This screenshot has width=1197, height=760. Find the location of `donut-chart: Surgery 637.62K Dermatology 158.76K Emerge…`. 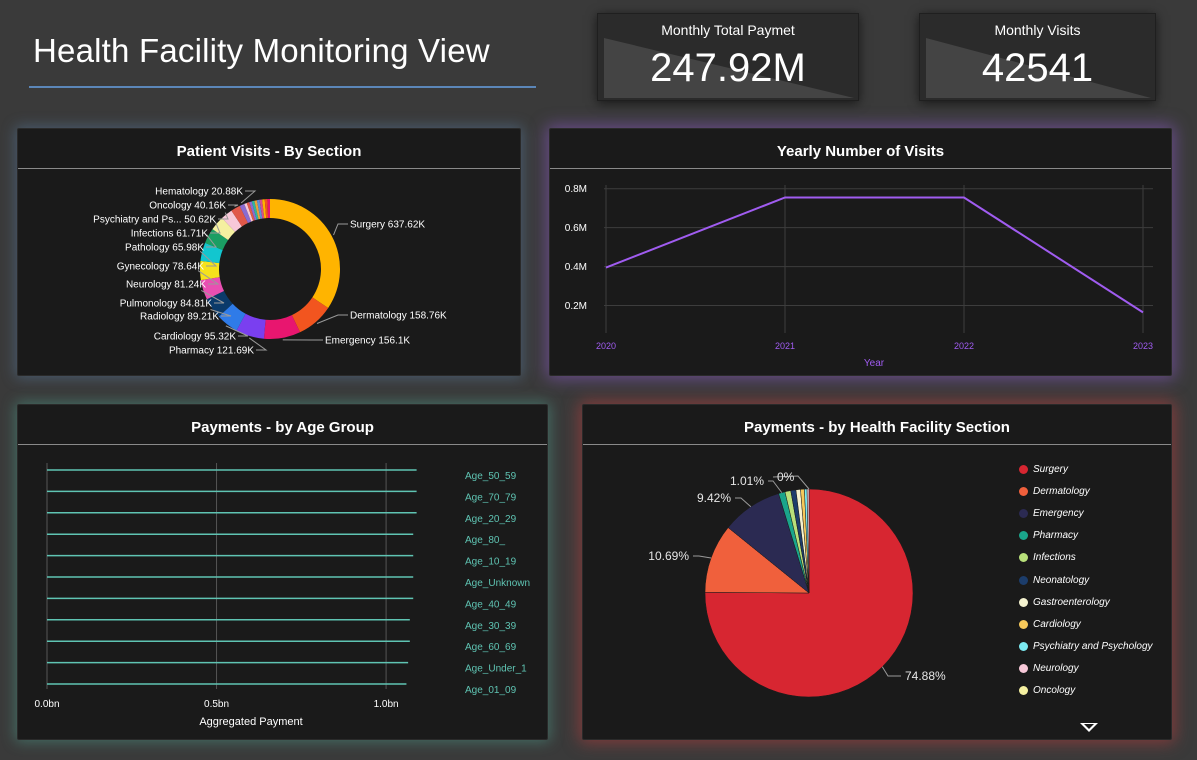

donut-chart: Surgery 637.62K Dermatology 158.76K Emerge… is located at coordinates (270, 253).